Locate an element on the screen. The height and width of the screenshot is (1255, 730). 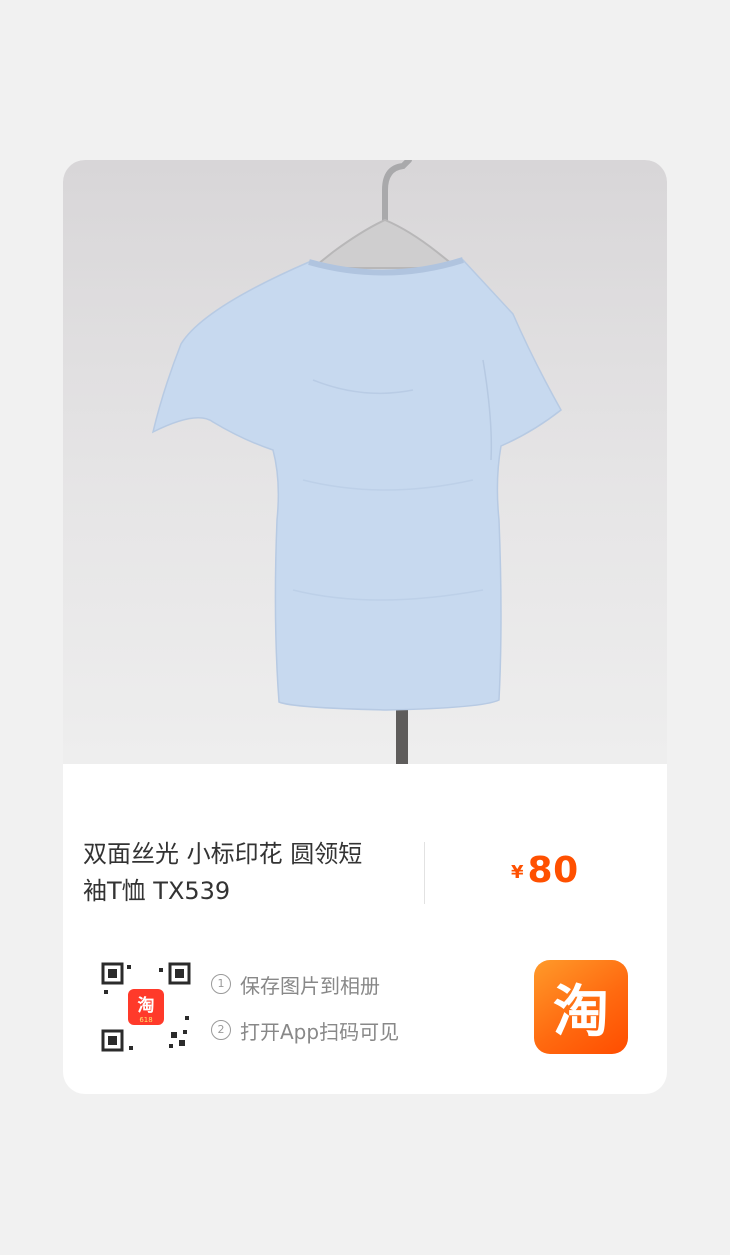
qr-code: 淘 618 is located at coordinates (146, 1007).